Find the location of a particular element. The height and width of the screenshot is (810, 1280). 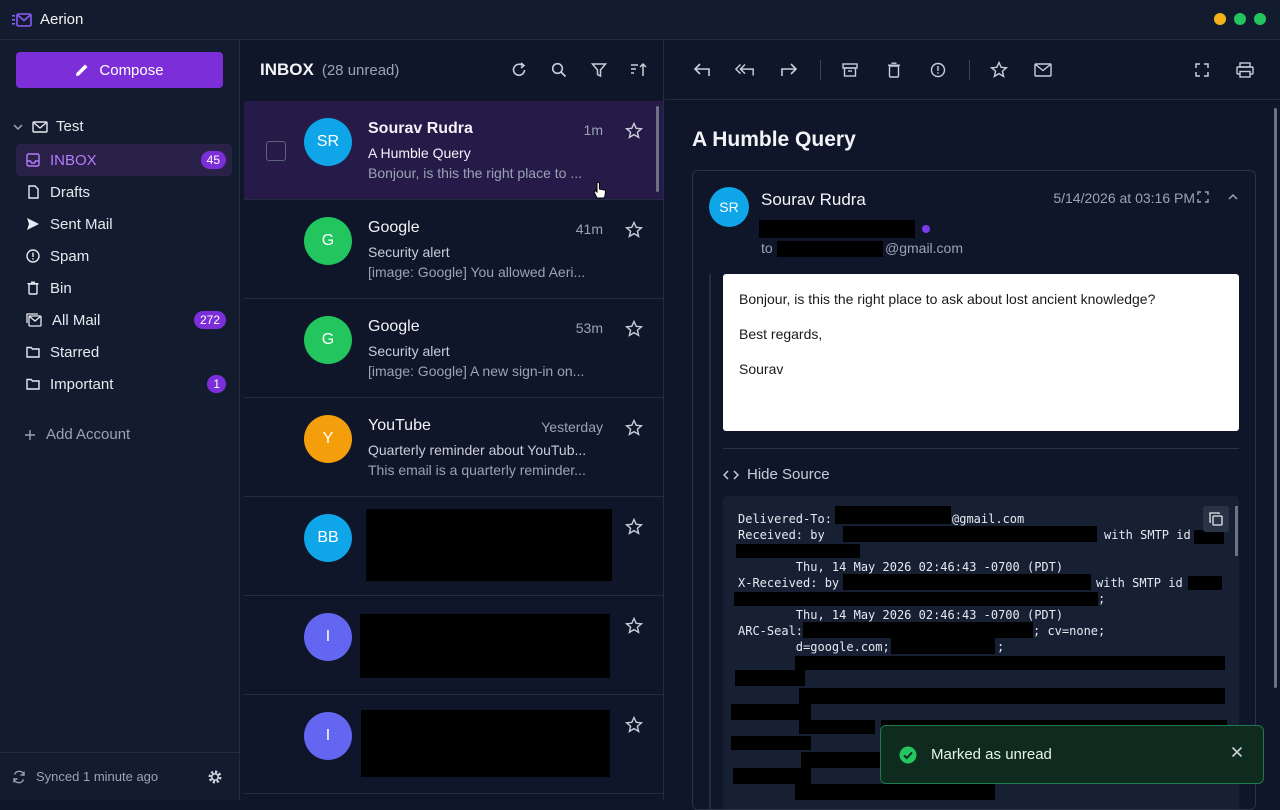

unread-dot is located at coordinates (926, 229).